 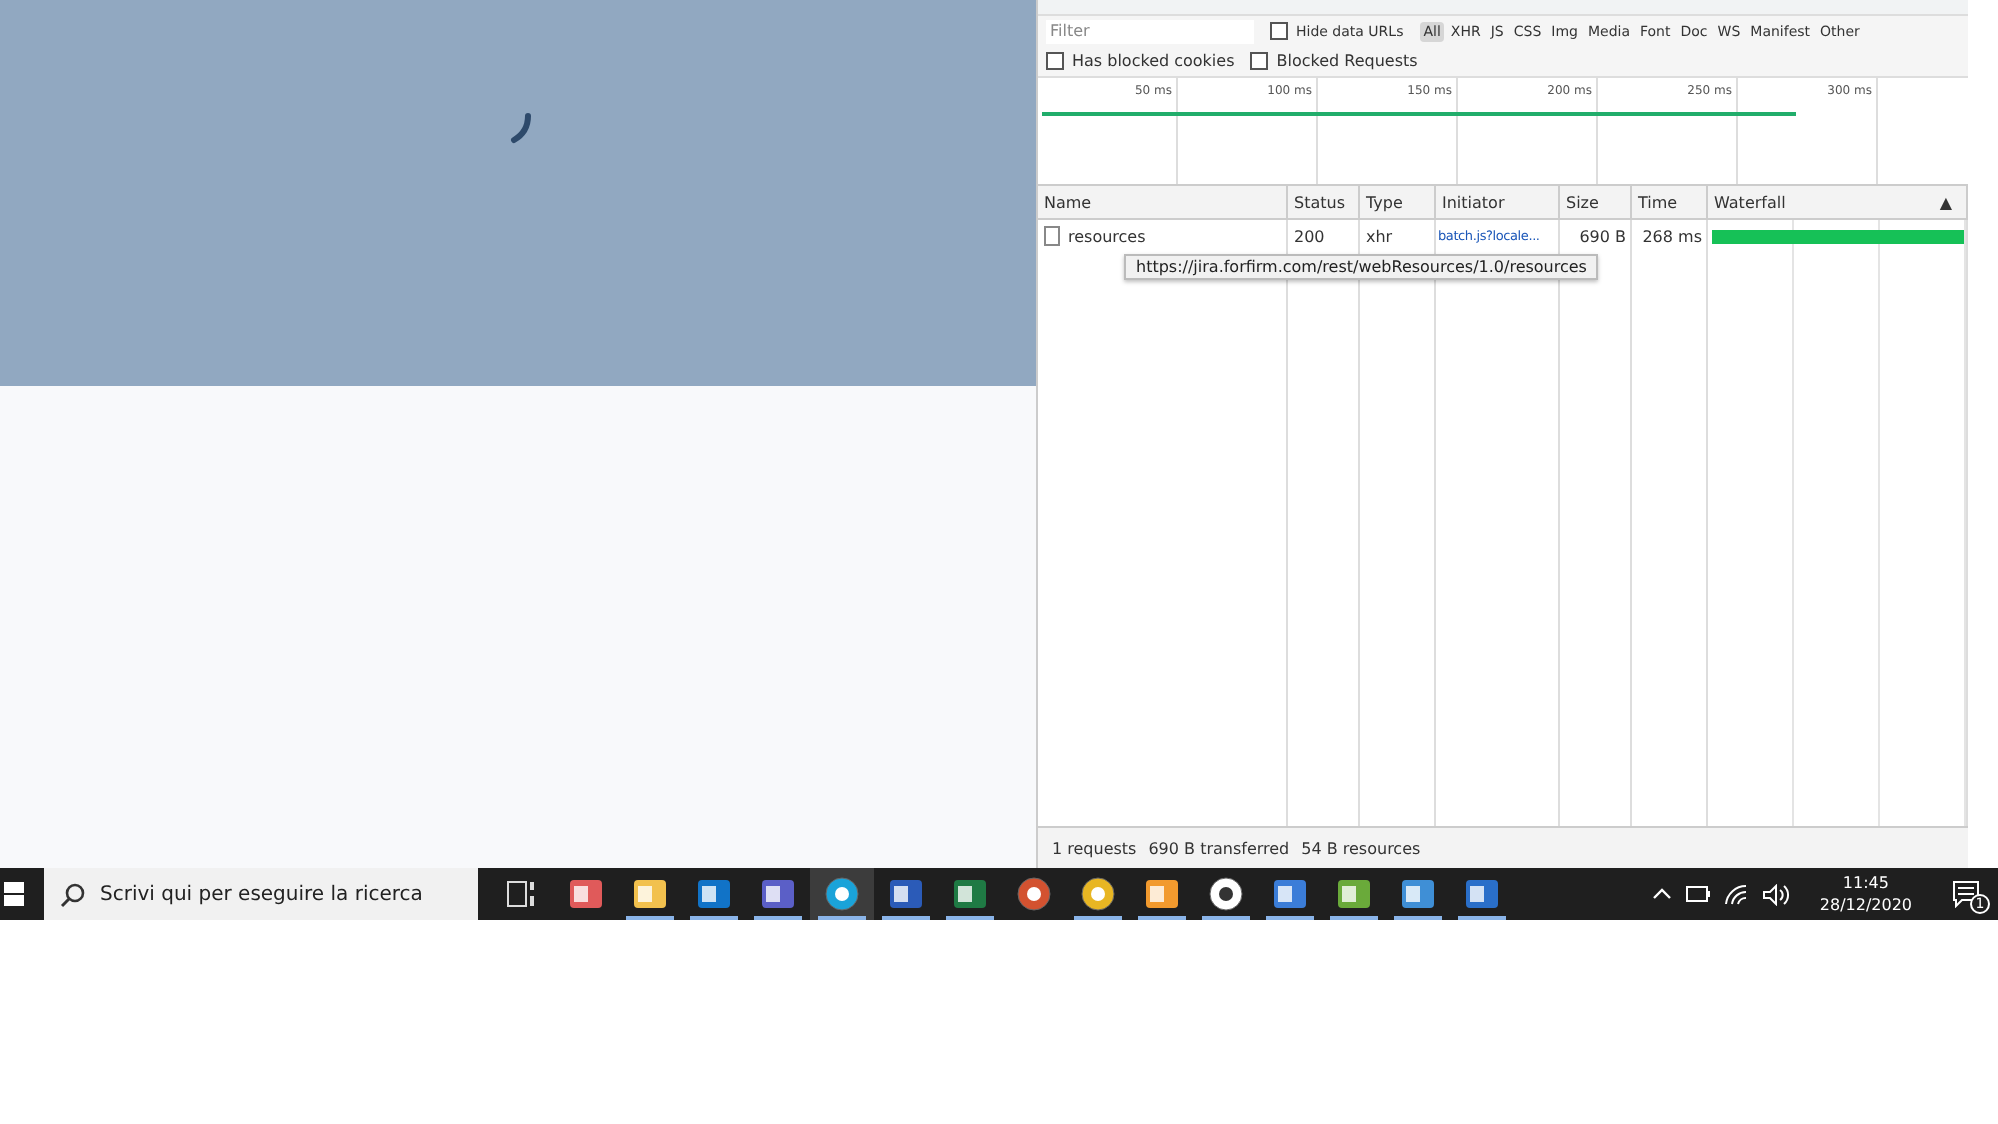 What do you see at coordinates (1150, 31) in the screenshot?
I see `filter-field: Filter` at bounding box center [1150, 31].